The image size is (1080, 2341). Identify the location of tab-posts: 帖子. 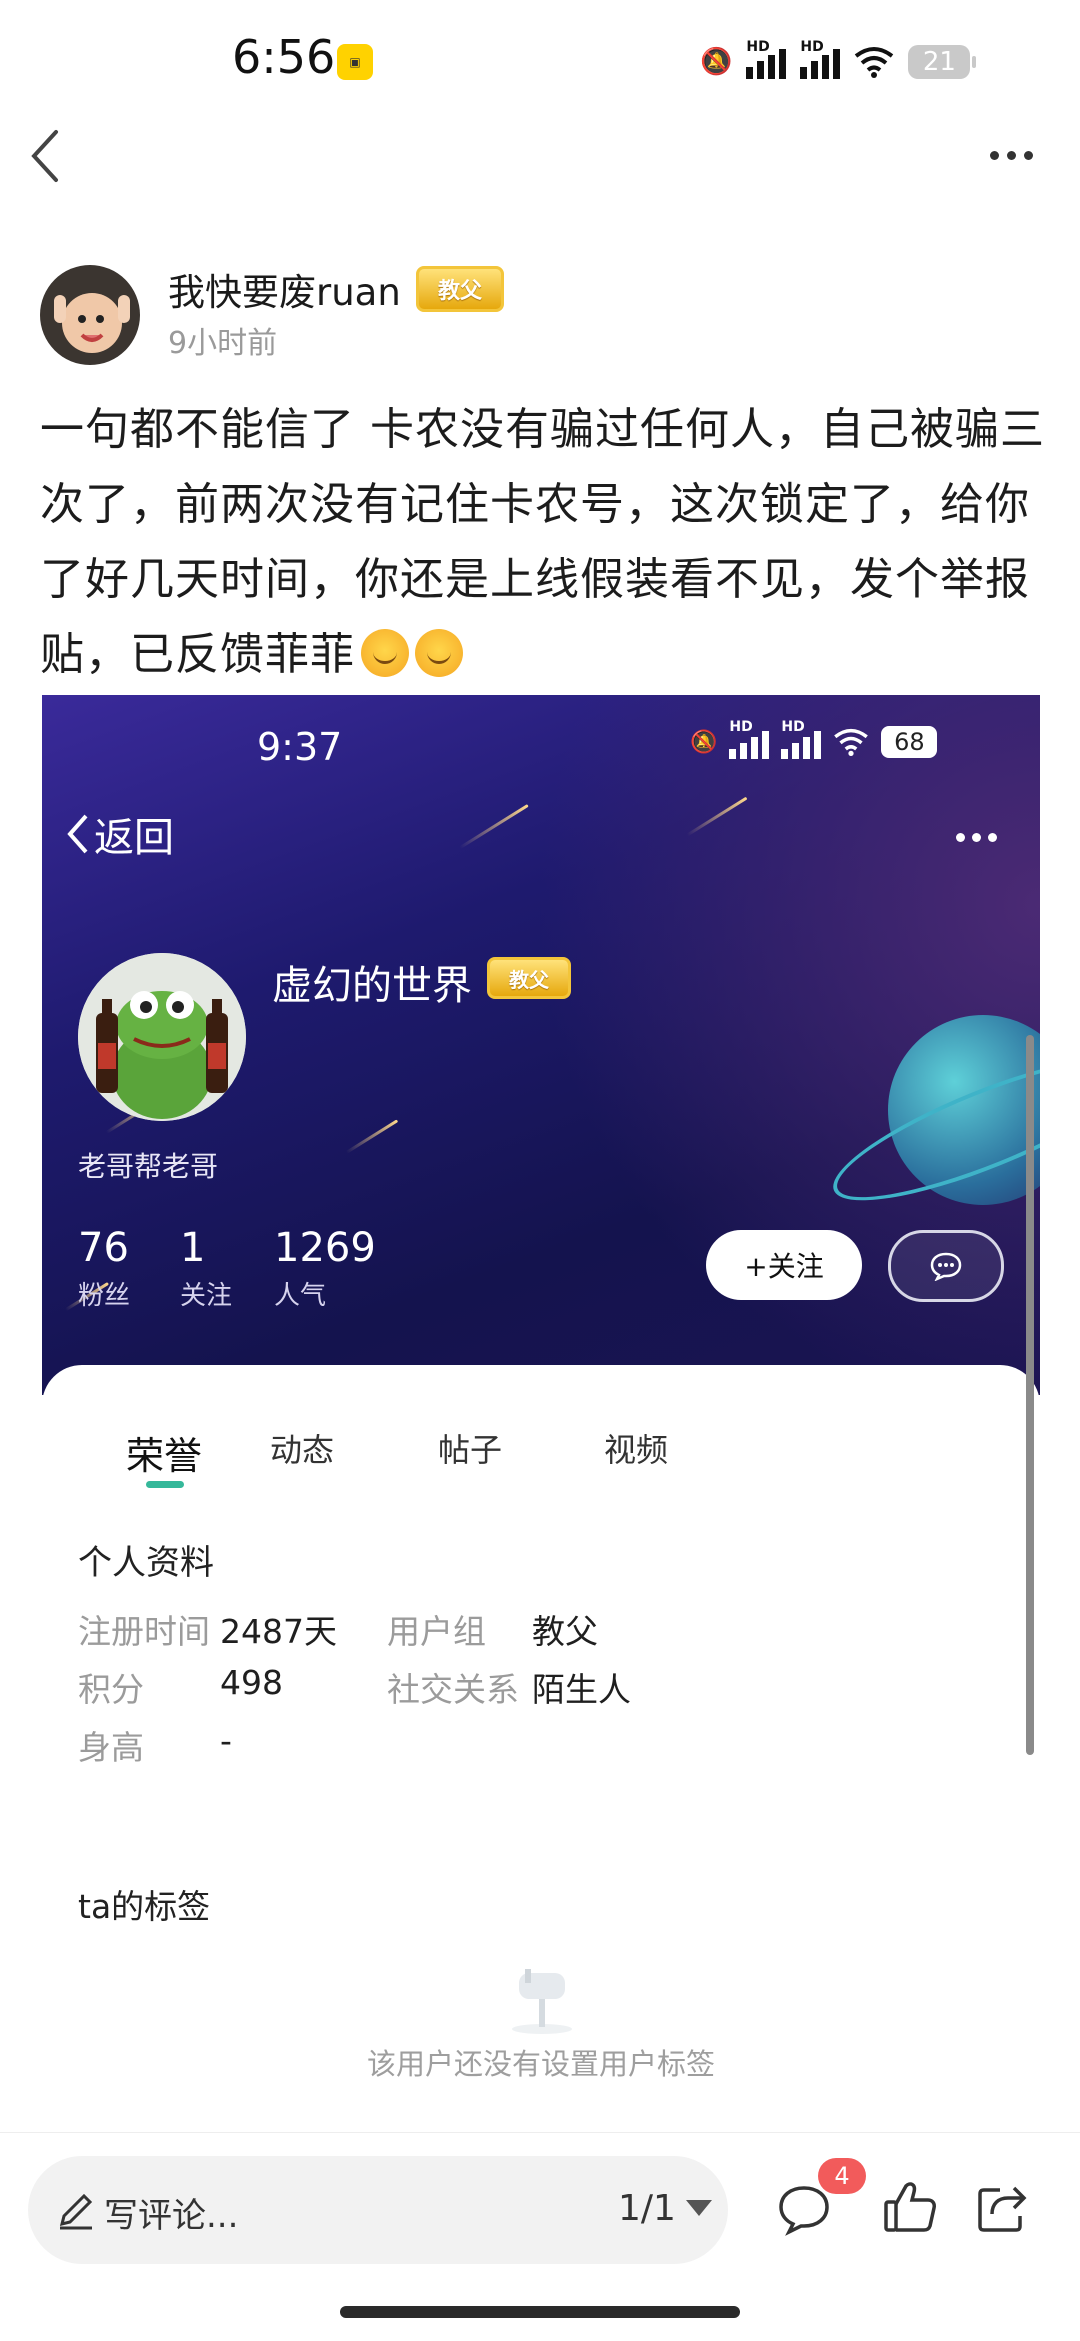
(470, 1448).